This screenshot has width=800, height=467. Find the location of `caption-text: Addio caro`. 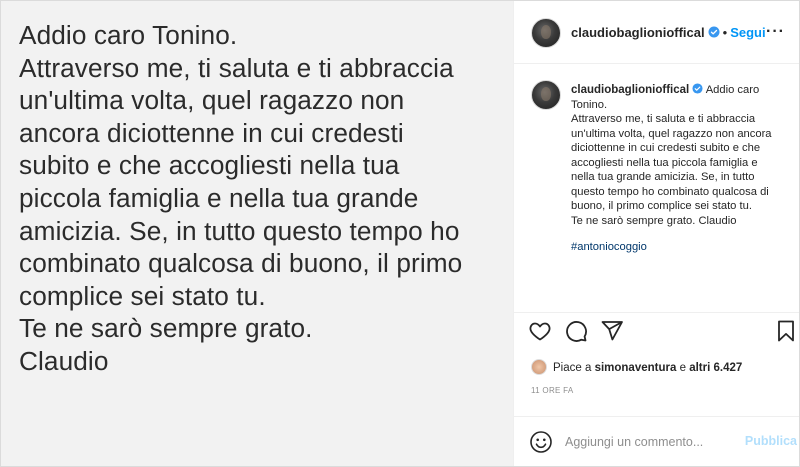

caption-text: Addio caro is located at coordinates (732, 90).